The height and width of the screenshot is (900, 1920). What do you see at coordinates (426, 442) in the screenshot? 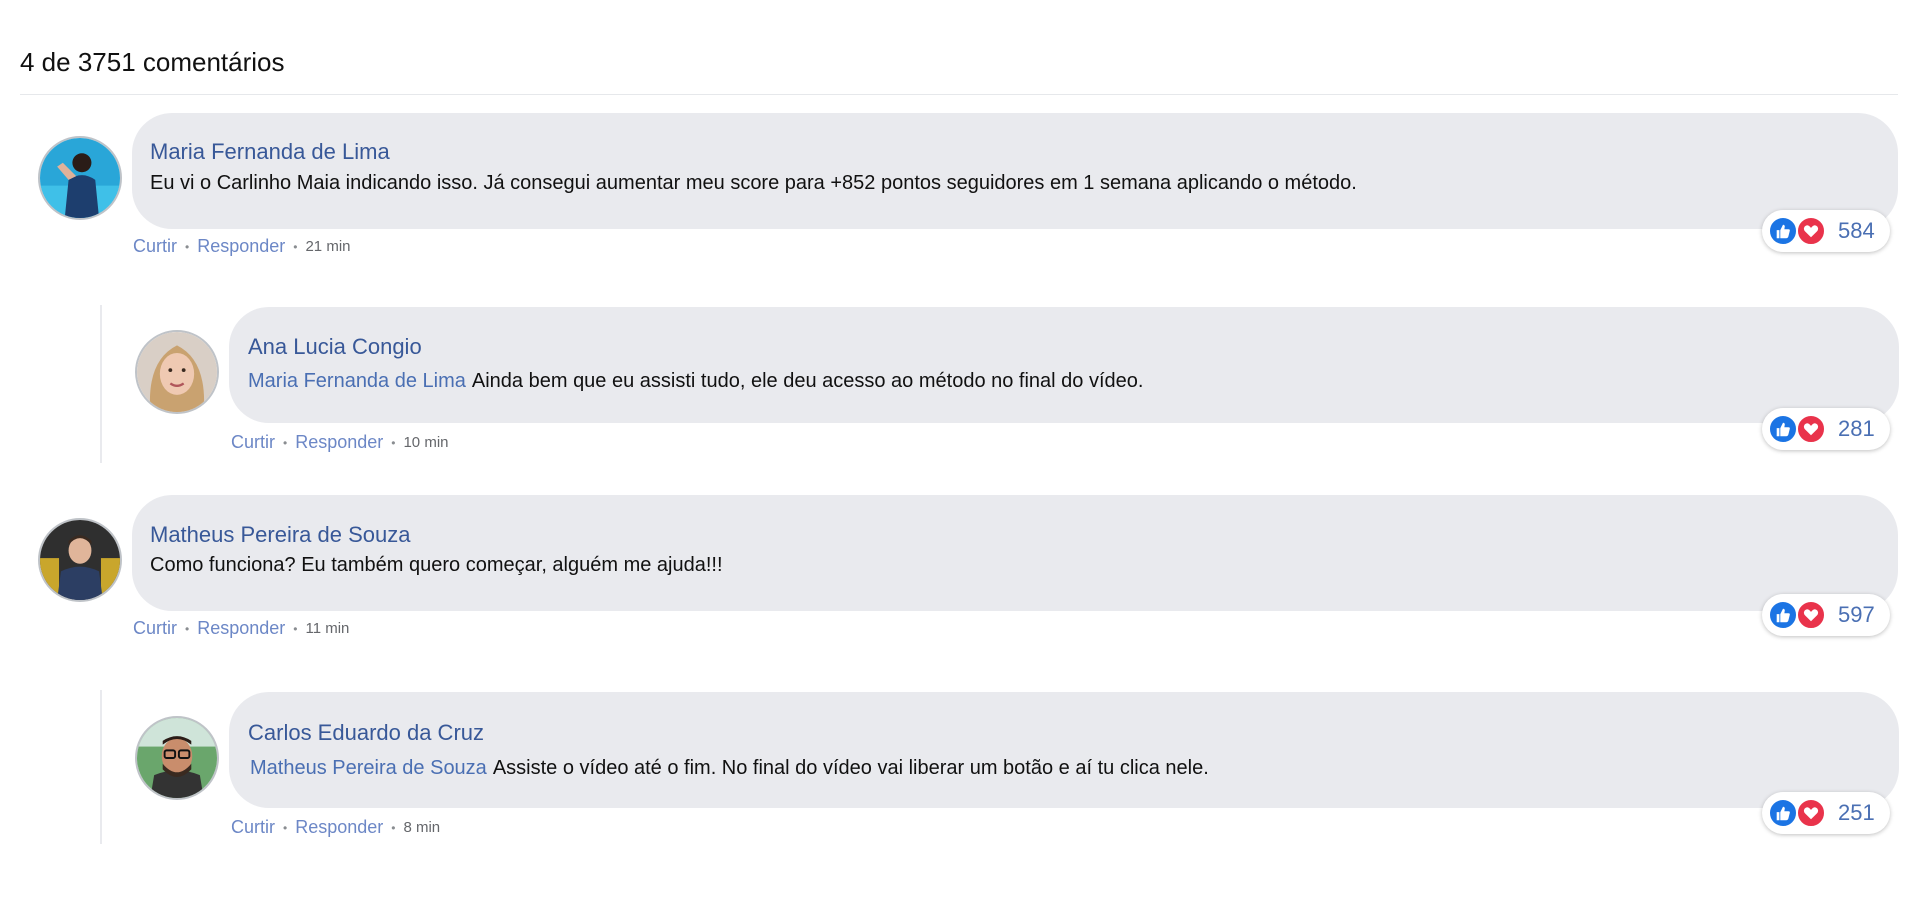
I see `comment-time: 10 min` at bounding box center [426, 442].